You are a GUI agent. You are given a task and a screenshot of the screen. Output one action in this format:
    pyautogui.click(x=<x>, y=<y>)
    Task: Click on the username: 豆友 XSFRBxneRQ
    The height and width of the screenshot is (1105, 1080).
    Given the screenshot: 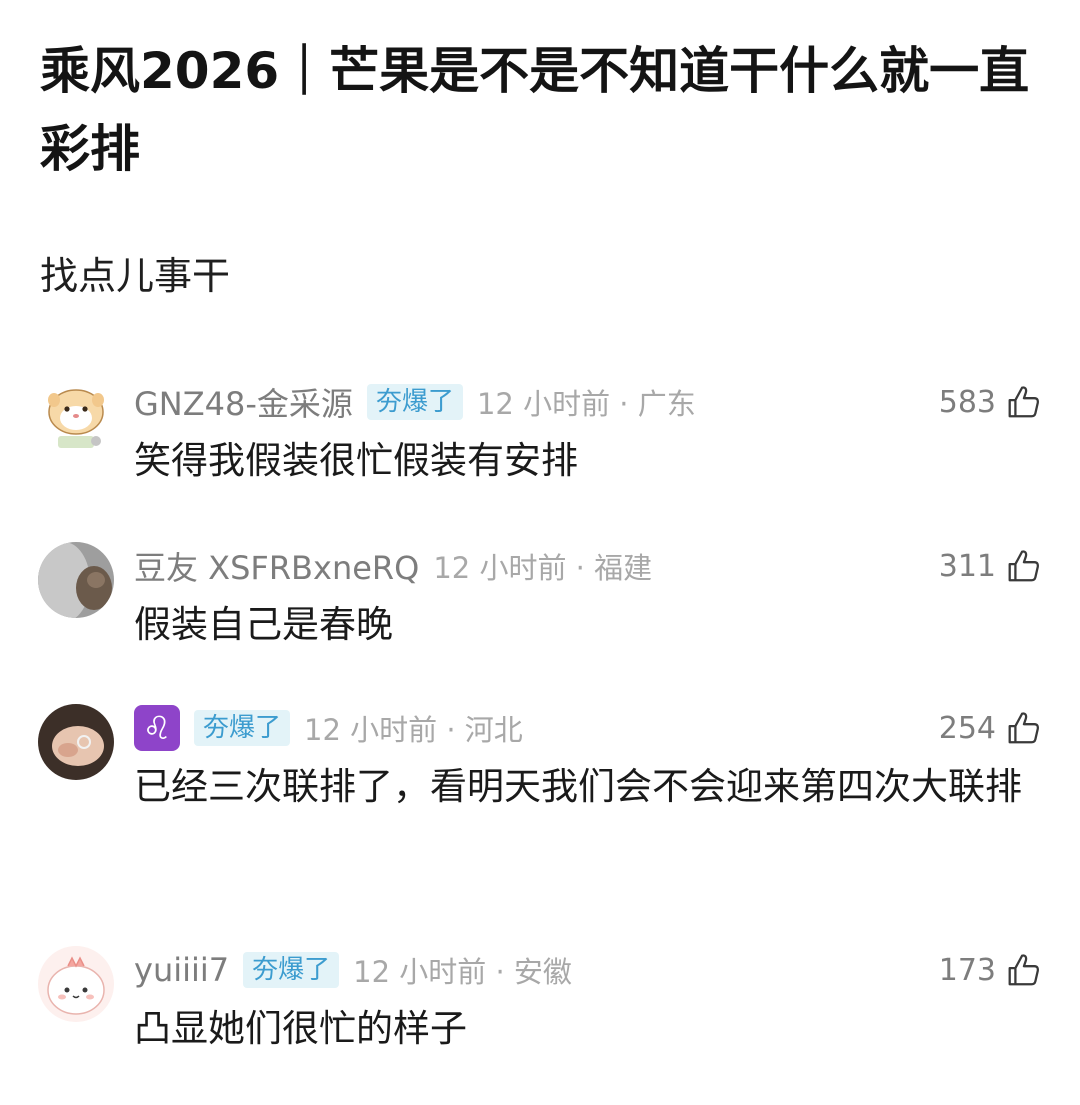 What is the action you would take?
    pyautogui.click(x=276, y=566)
    